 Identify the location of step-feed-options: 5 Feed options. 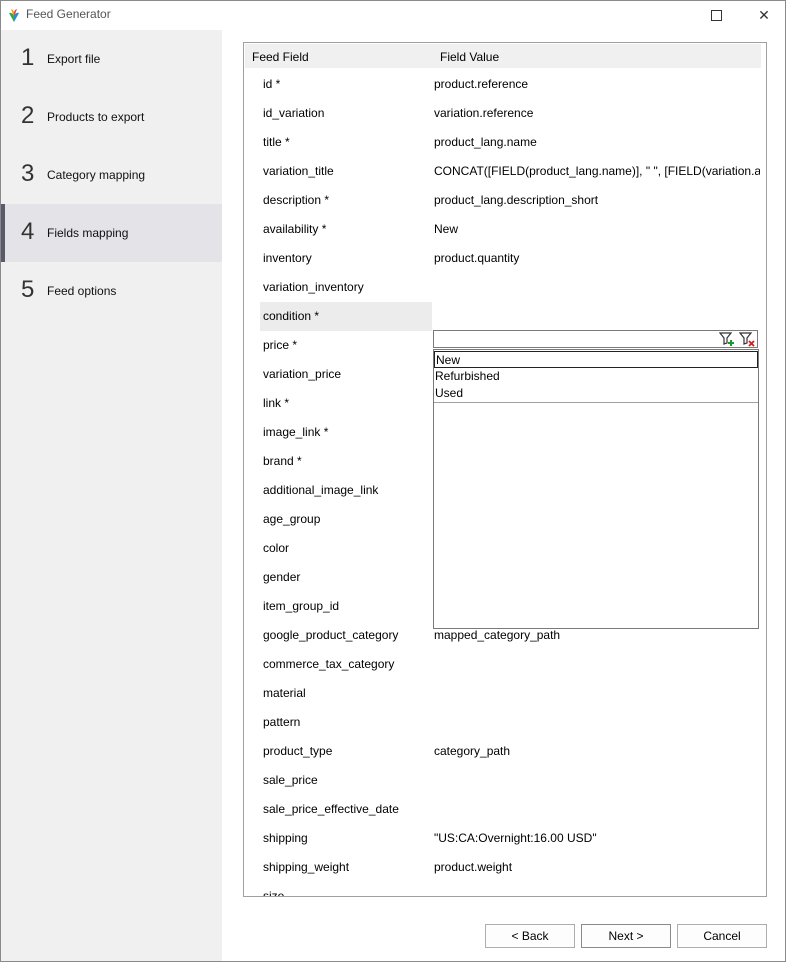
(111, 291).